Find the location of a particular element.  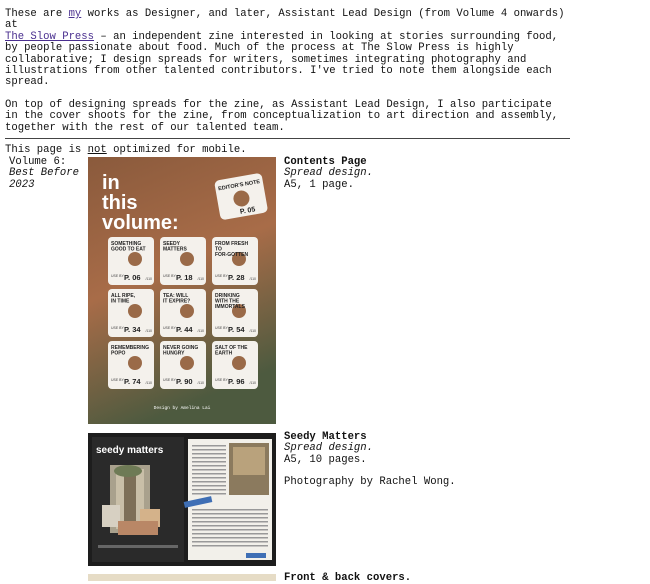

contents-tag-page: P. 18 is located at coordinates (184, 277).